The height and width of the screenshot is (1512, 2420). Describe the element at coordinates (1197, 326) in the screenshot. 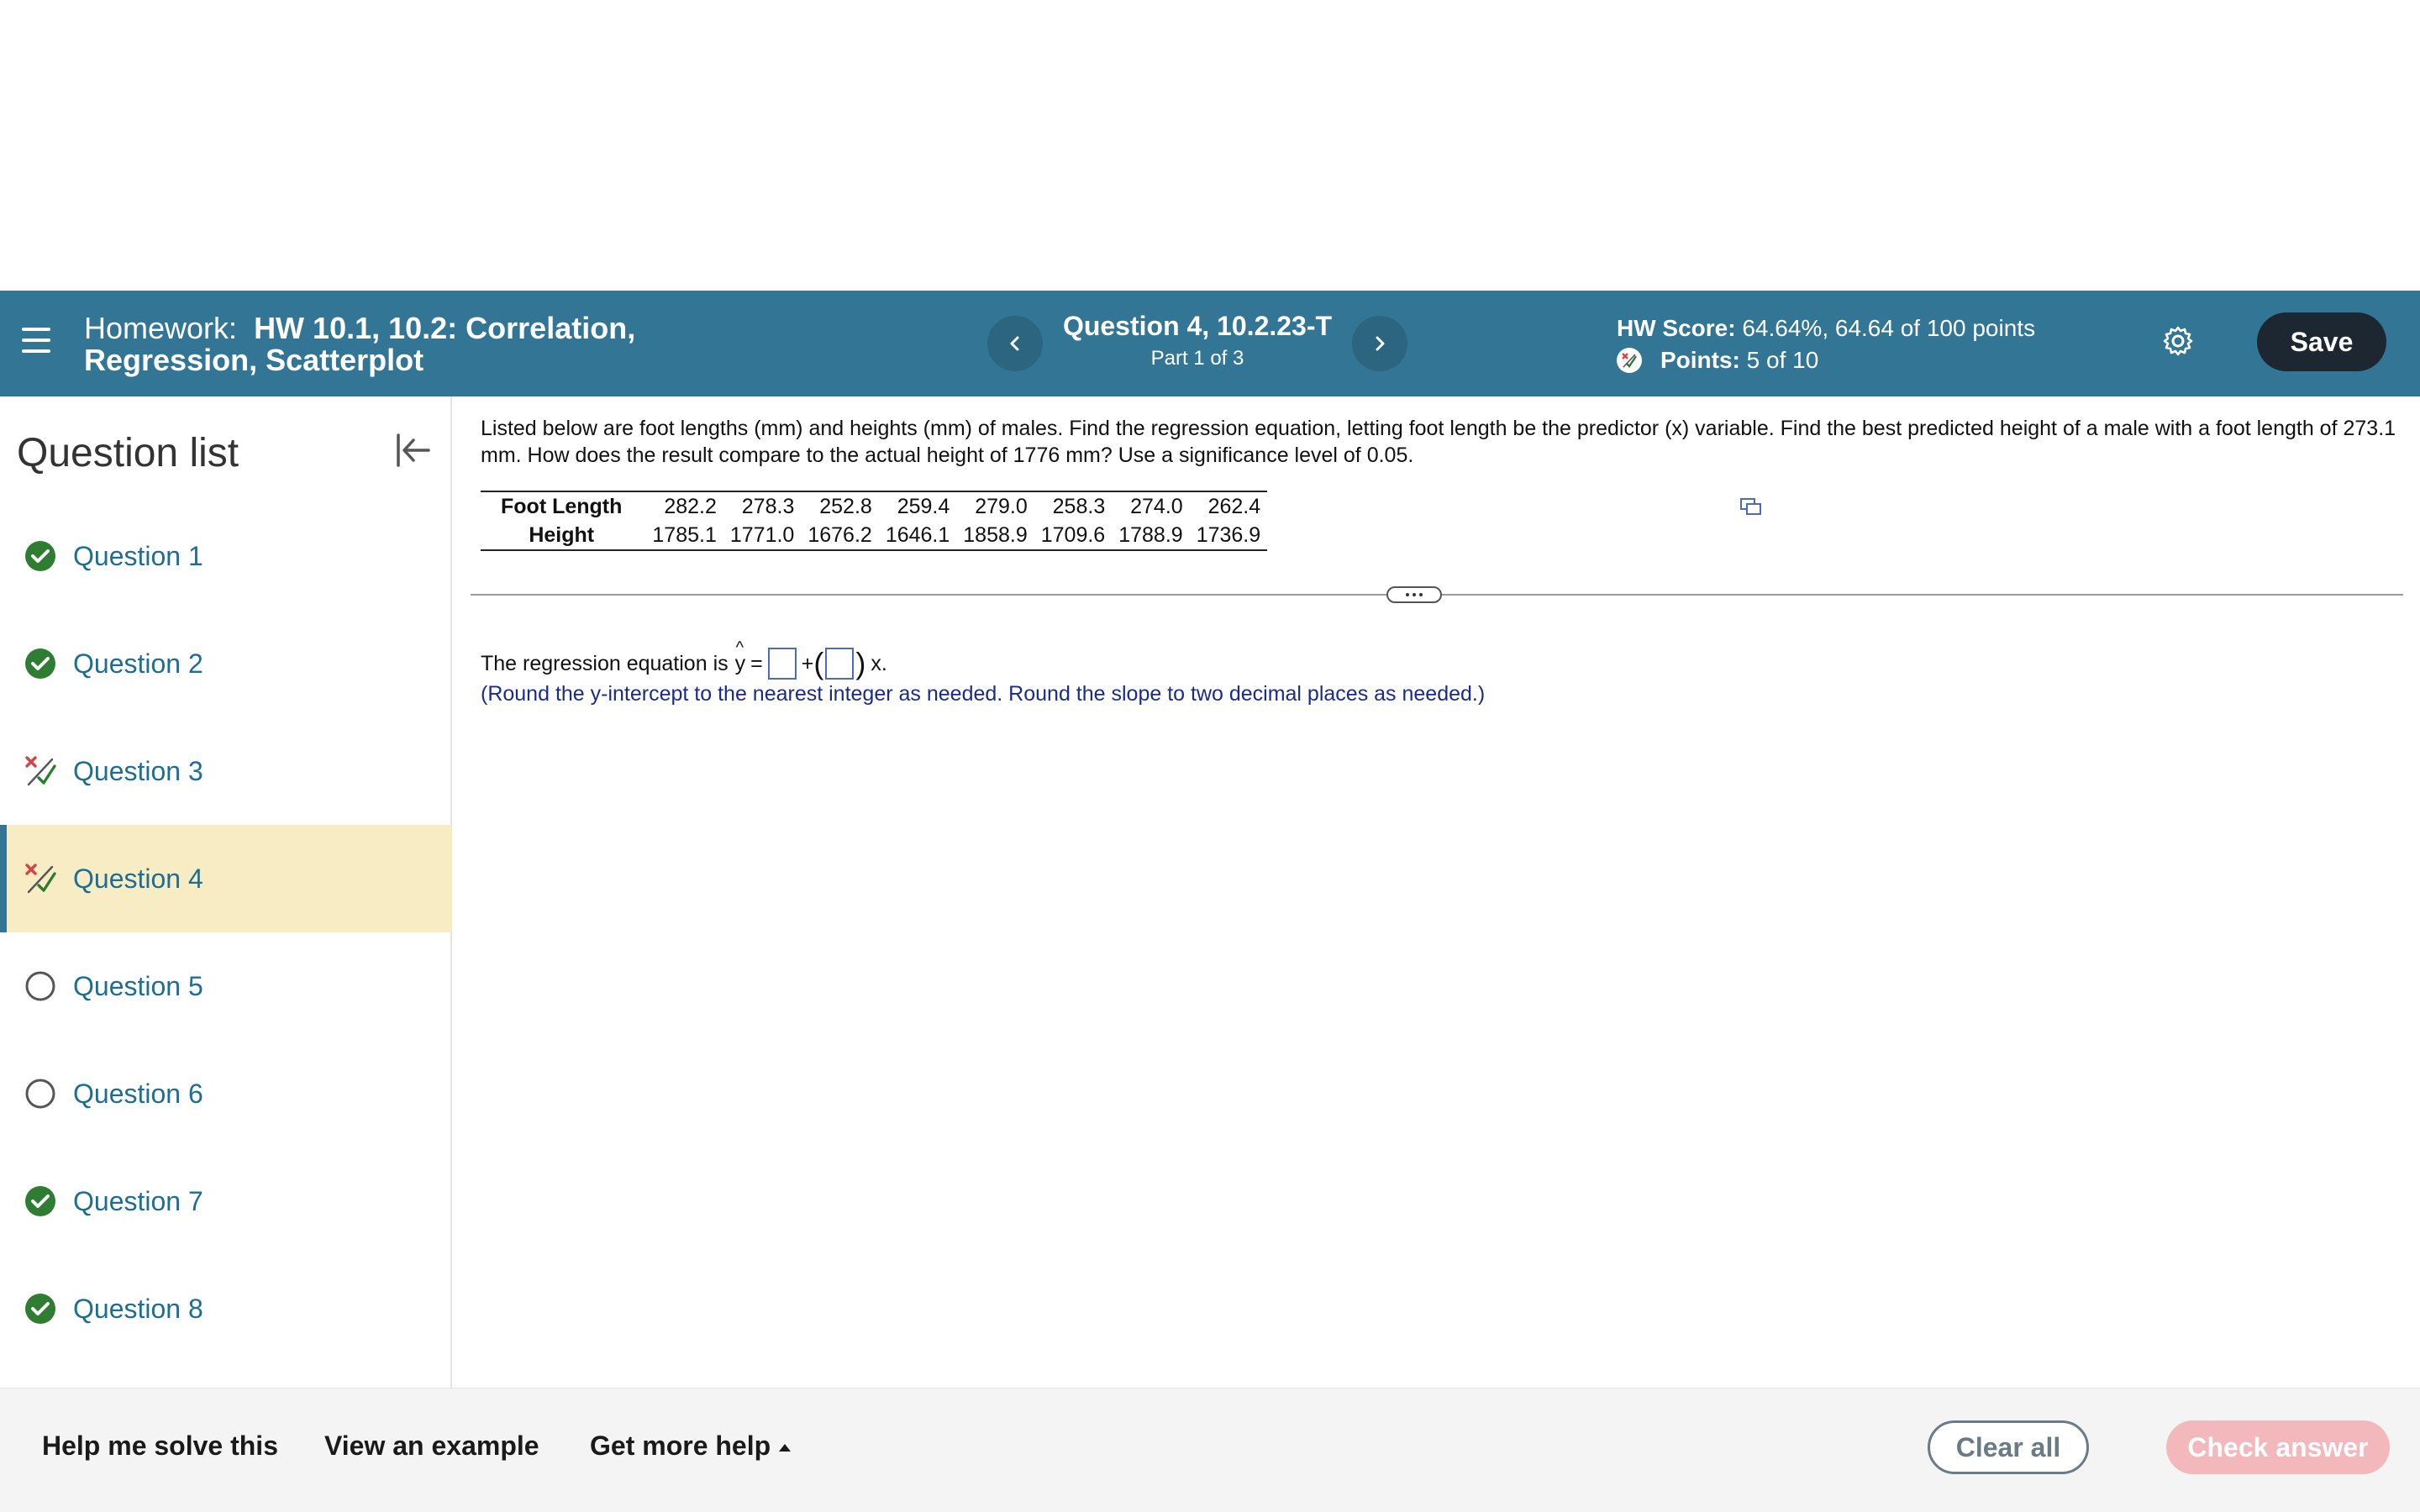

I see `question-title: Question 4, 10.2.23-T` at that location.